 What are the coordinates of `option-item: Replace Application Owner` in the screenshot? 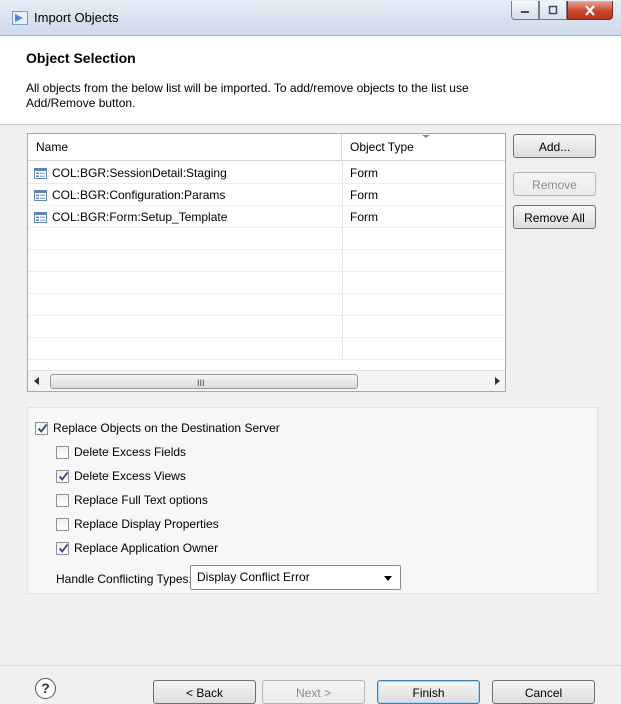 It's located at (137, 548).